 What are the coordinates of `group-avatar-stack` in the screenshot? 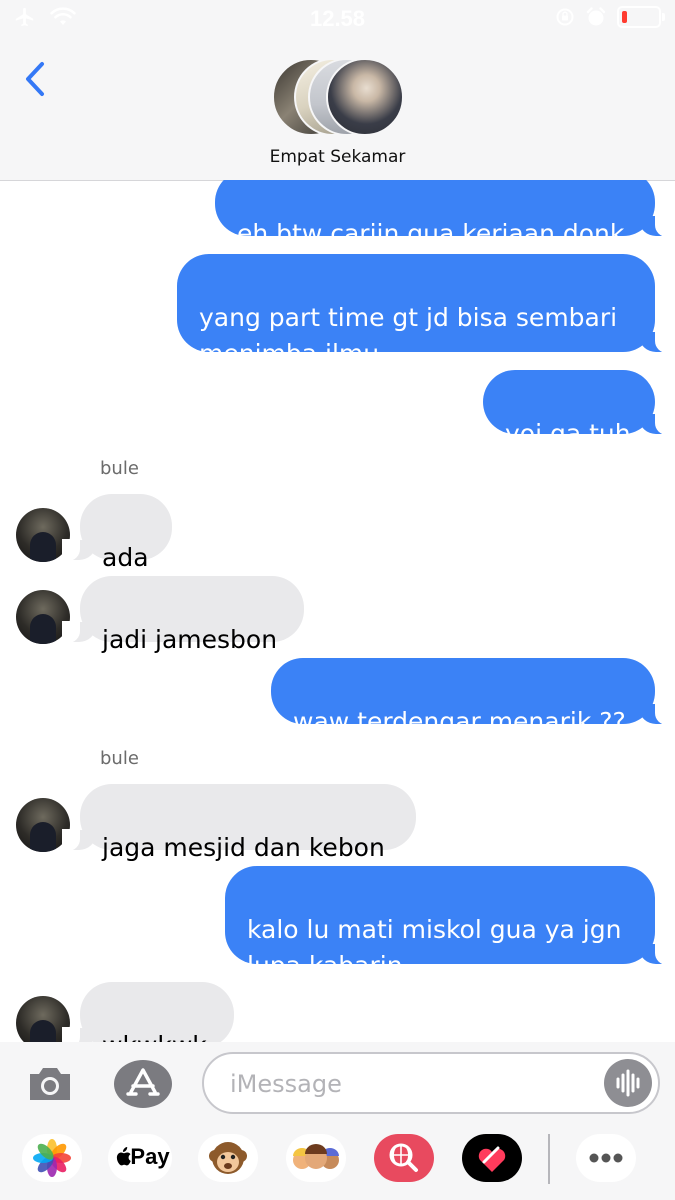 It's located at (338, 97).